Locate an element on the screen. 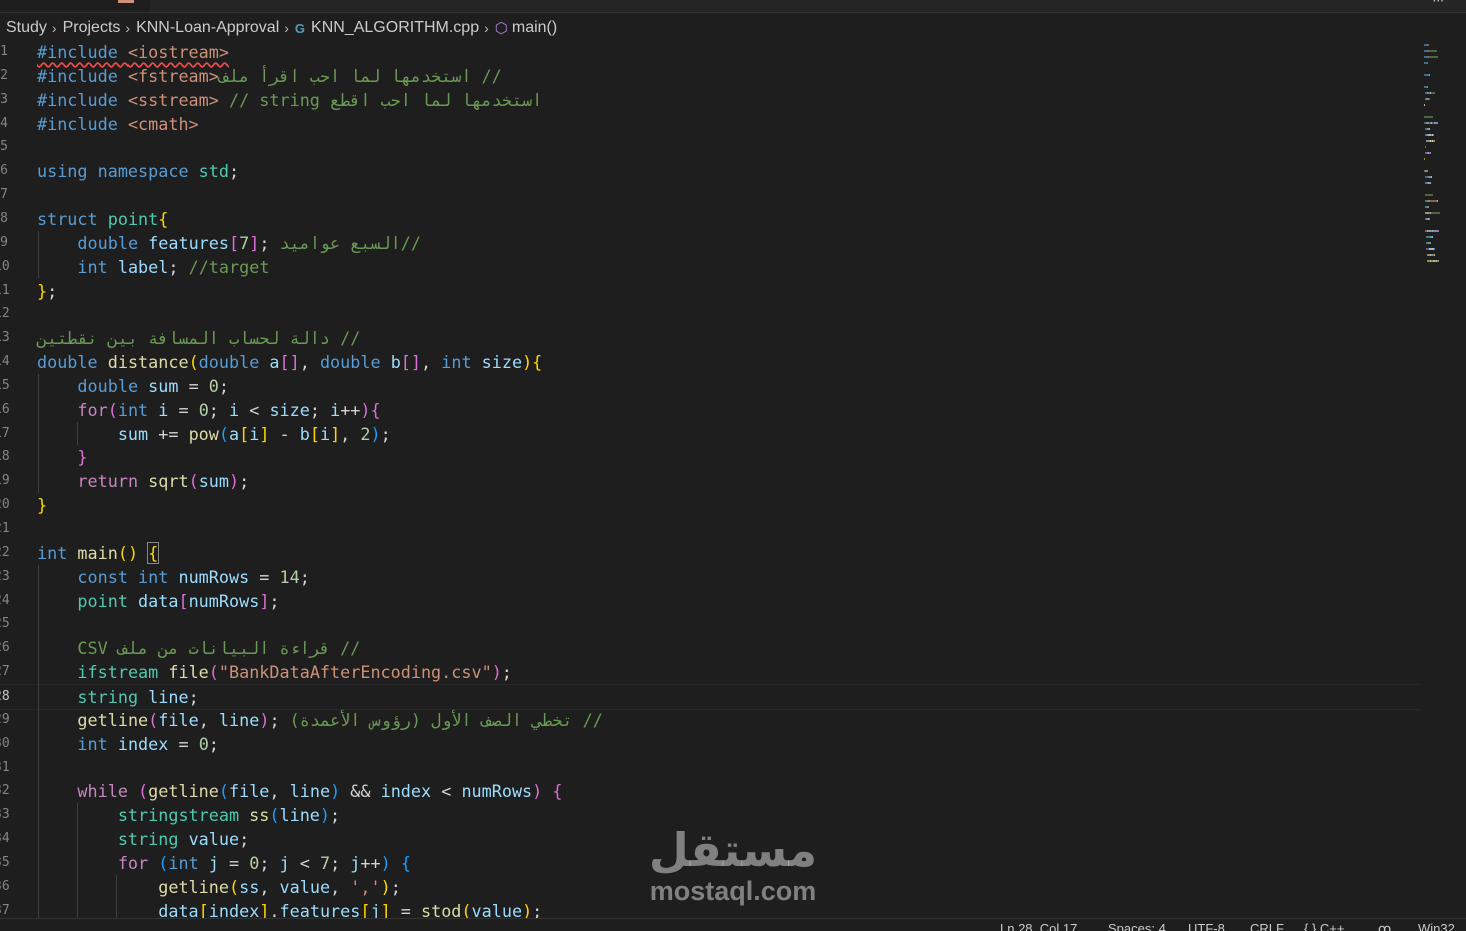 The width and height of the screenshot is (1466, 931). code-text: stringstream ss(line); is located at coordinates (188, 815).